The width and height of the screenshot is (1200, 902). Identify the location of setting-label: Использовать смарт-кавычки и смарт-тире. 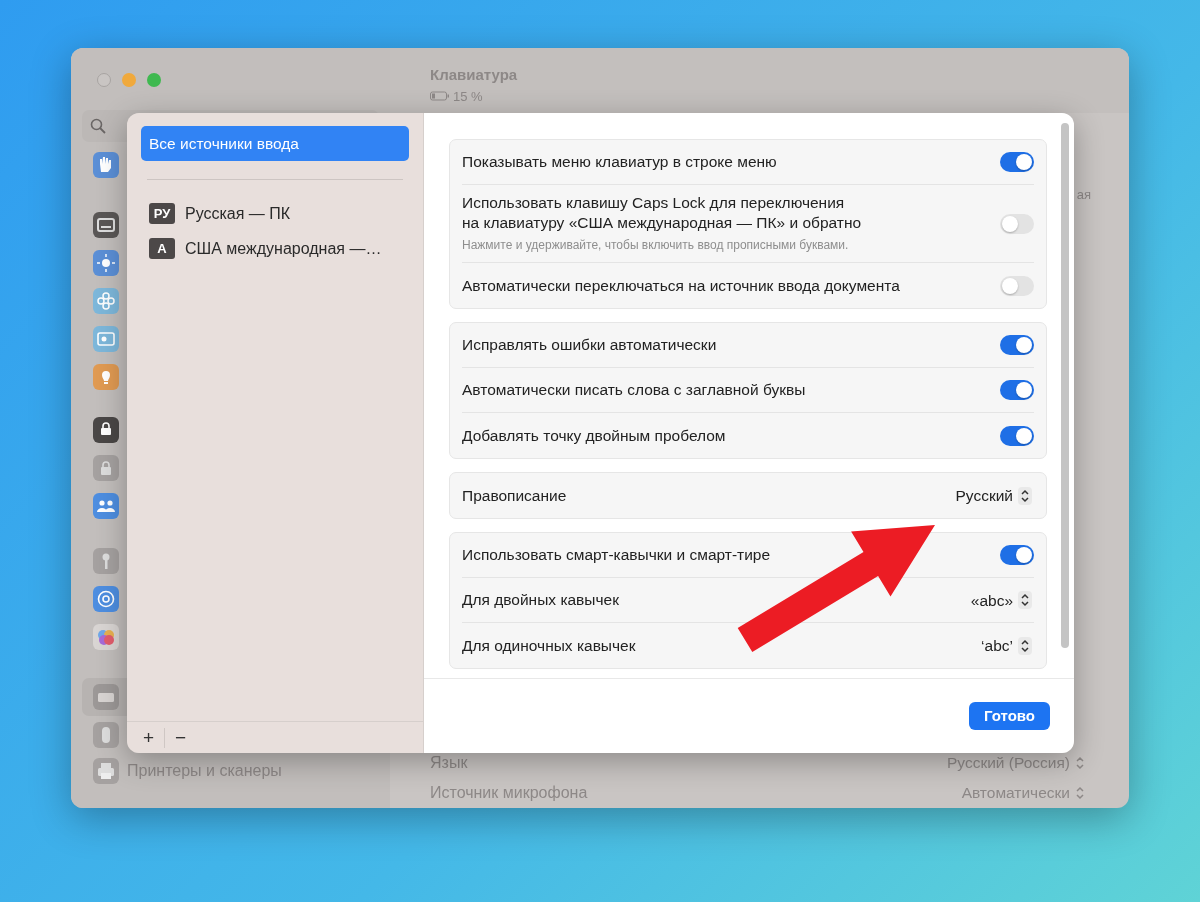
(616, 555).